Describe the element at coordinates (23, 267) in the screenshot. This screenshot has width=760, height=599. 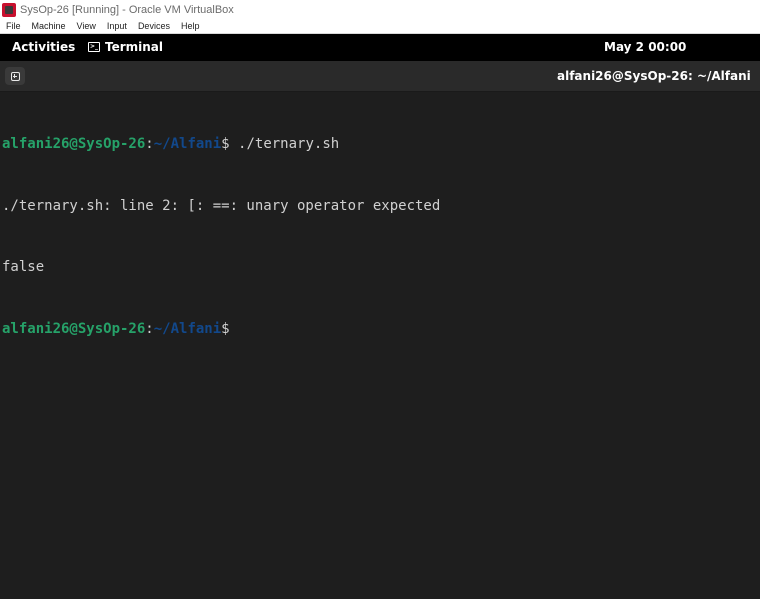
I see `output-line: false` at that location.